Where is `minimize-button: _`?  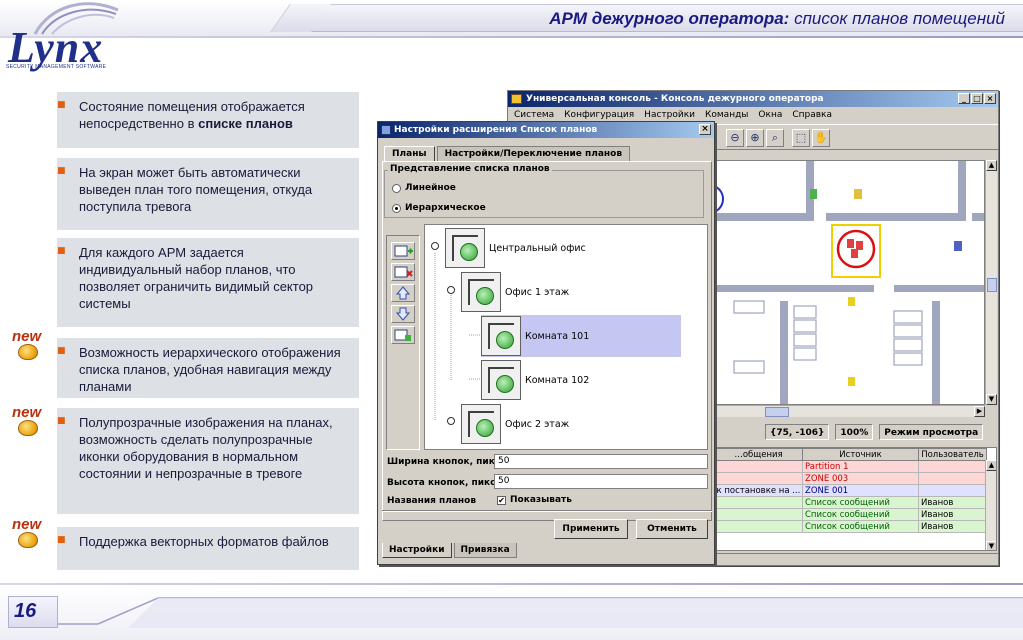
minimize-button: _ is located at coordinates (964, 98).